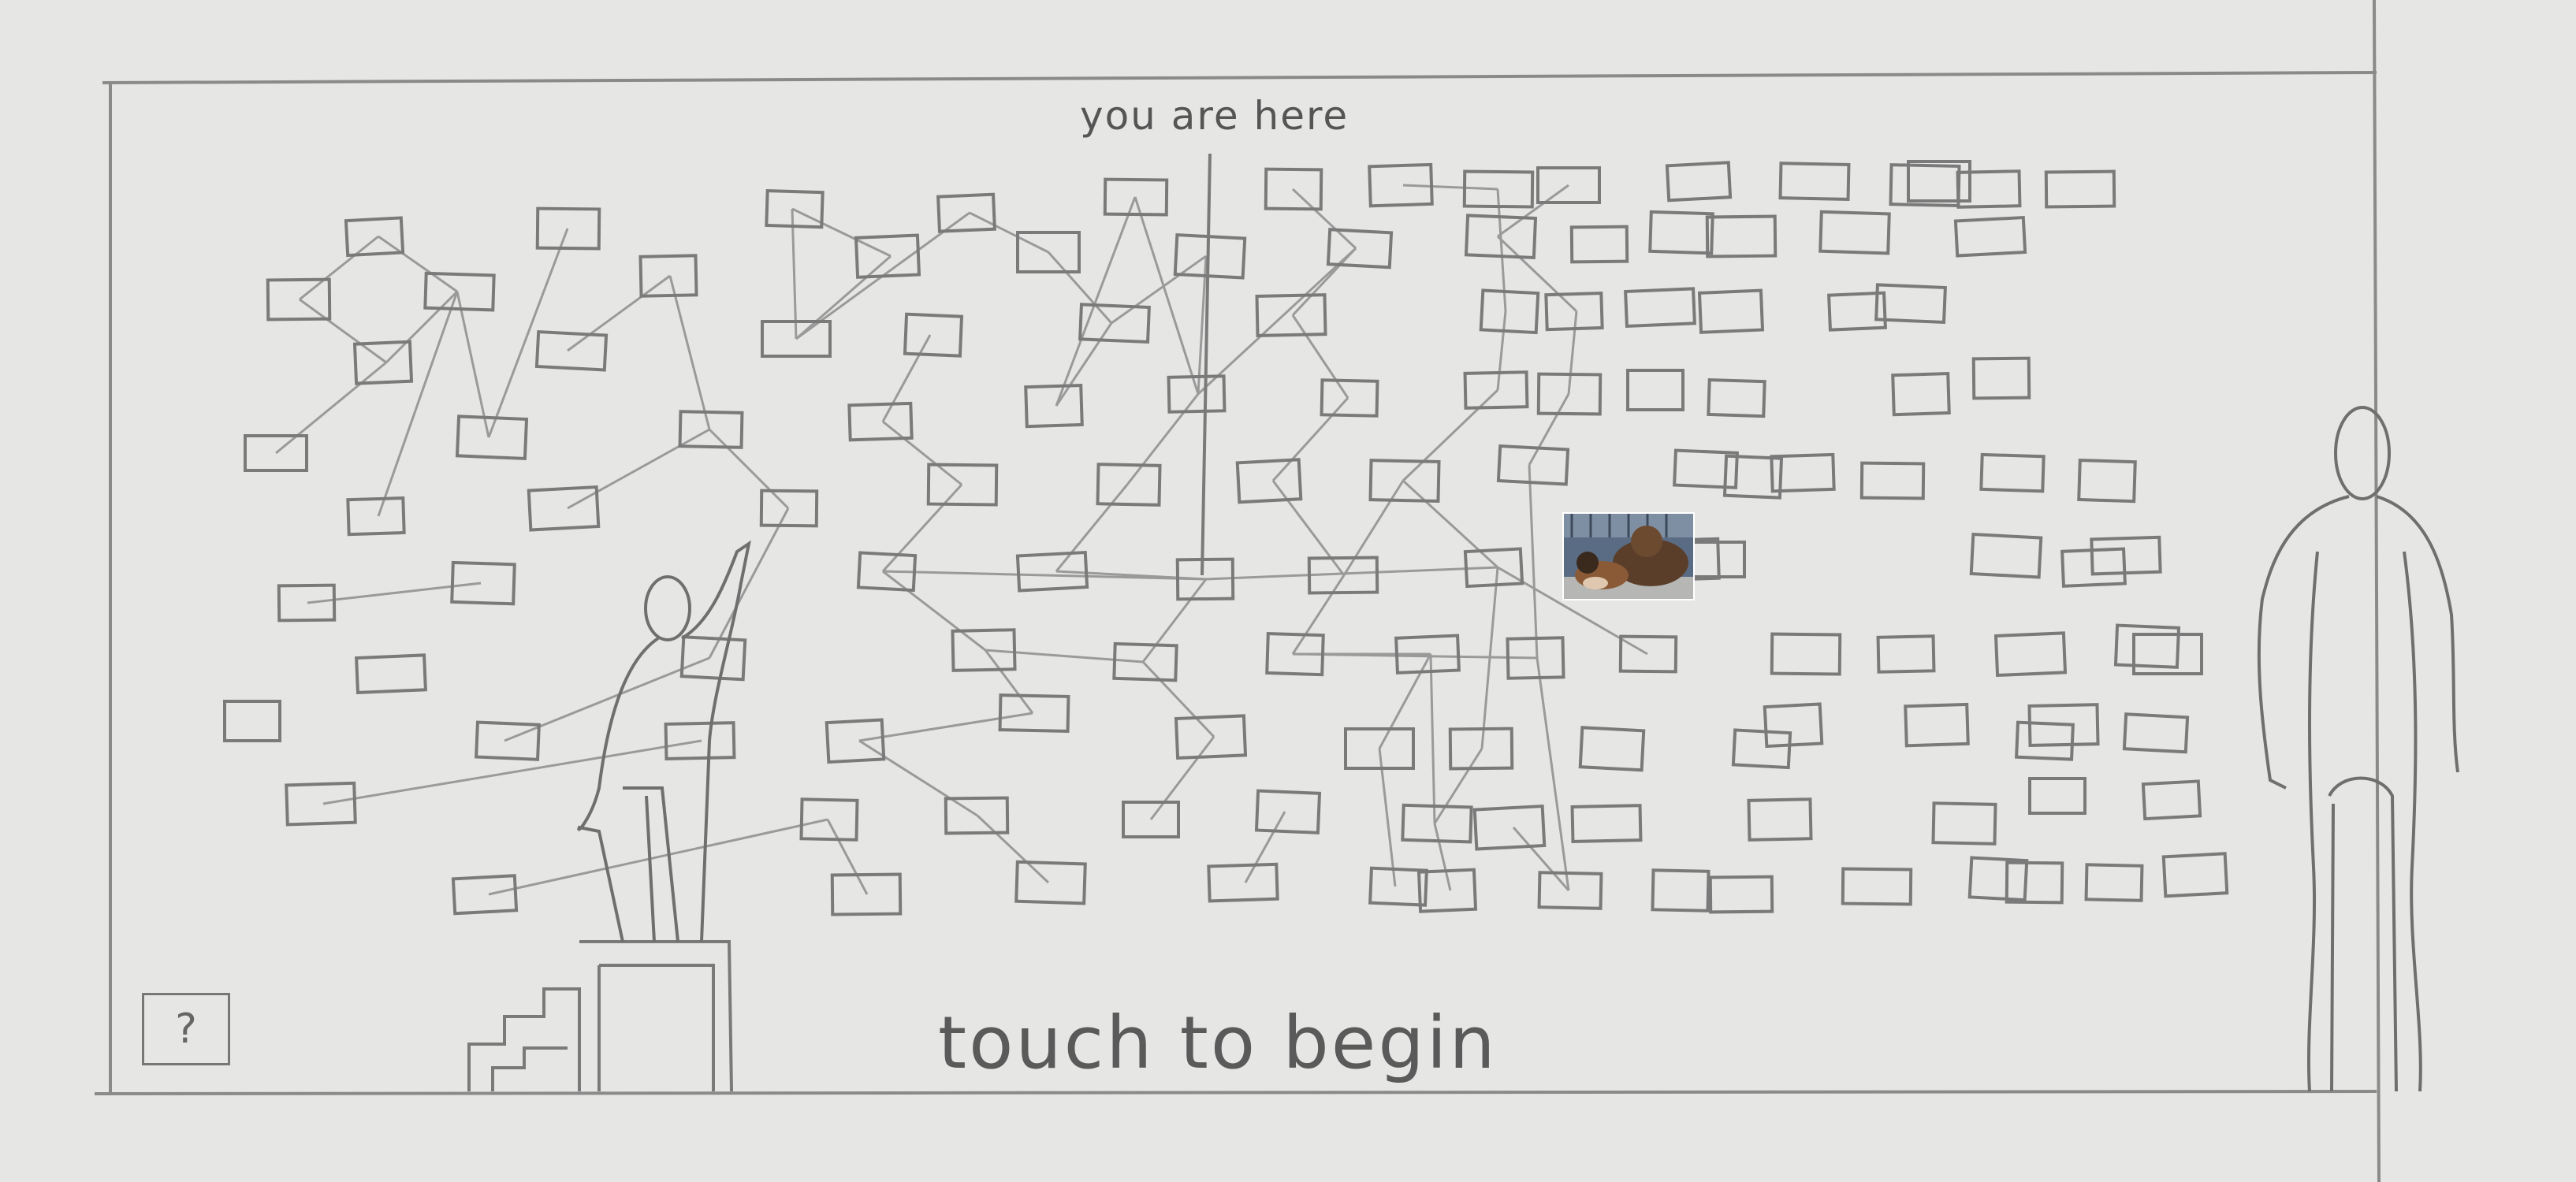 The image size is (2576, 1182). I want to click on touch-to-begin-prompt: touch to begin, so click(1218, 1043).